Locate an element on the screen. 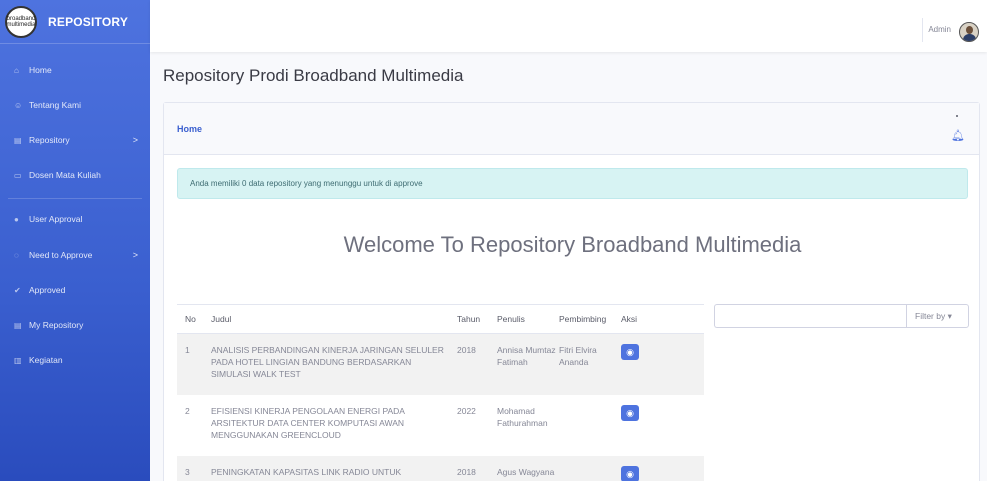 This screenshot has width=987, height=481. home-icon: ⌂ is located at coordinates (16, 70).